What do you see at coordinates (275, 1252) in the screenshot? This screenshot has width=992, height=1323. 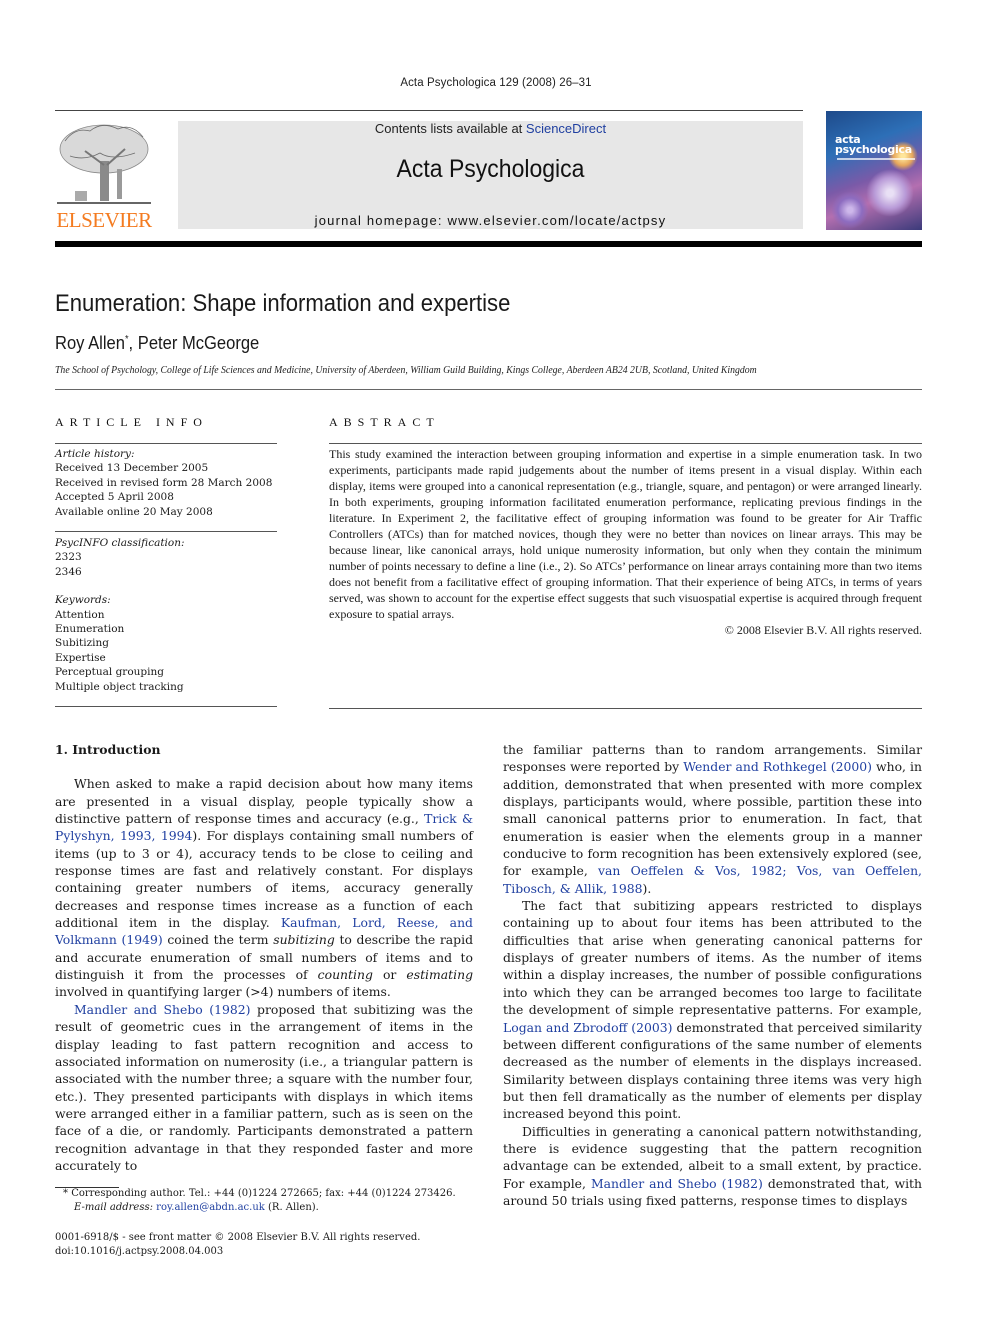 I see `doi-link: doi:10.1016/j.actpsy.2008.04.003` at bounding box center [275, 1252].